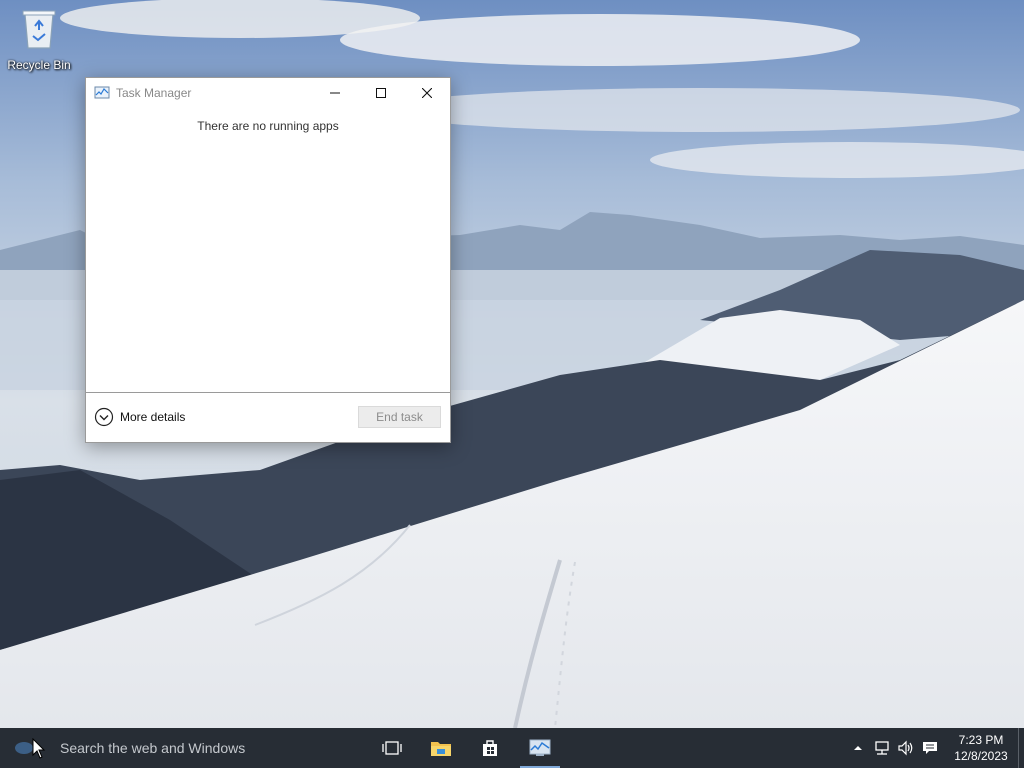 Image resolution: width=1024 pixels, height=768 pixels. I want to click on maximize-icon, so click(381, 93).